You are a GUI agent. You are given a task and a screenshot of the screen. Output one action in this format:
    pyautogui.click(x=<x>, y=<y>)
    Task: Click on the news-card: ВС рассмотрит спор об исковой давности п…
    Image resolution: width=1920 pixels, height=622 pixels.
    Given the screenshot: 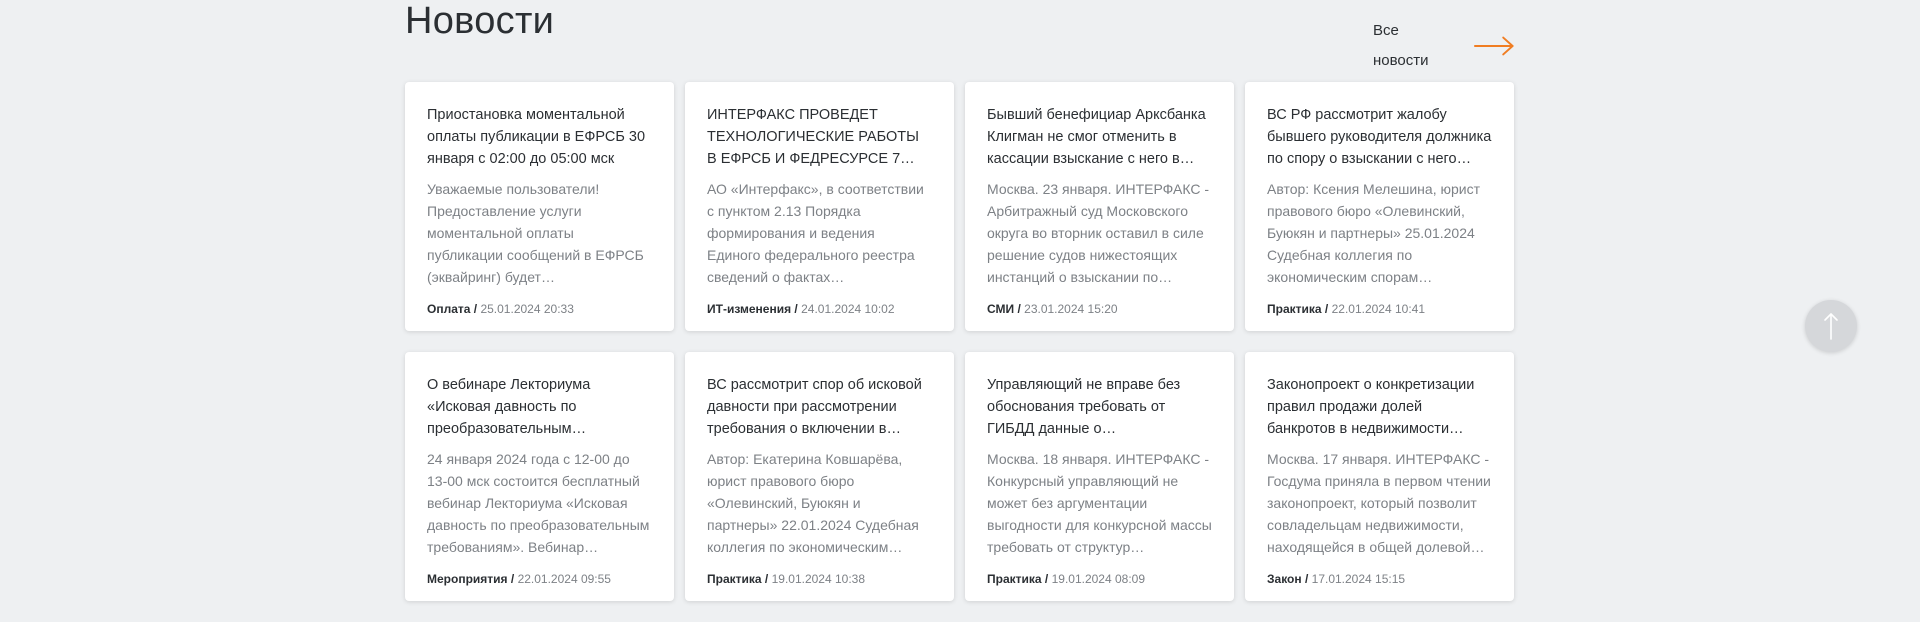 What is the action you would take?
    pyautogui.click(x=819, y=476)
    